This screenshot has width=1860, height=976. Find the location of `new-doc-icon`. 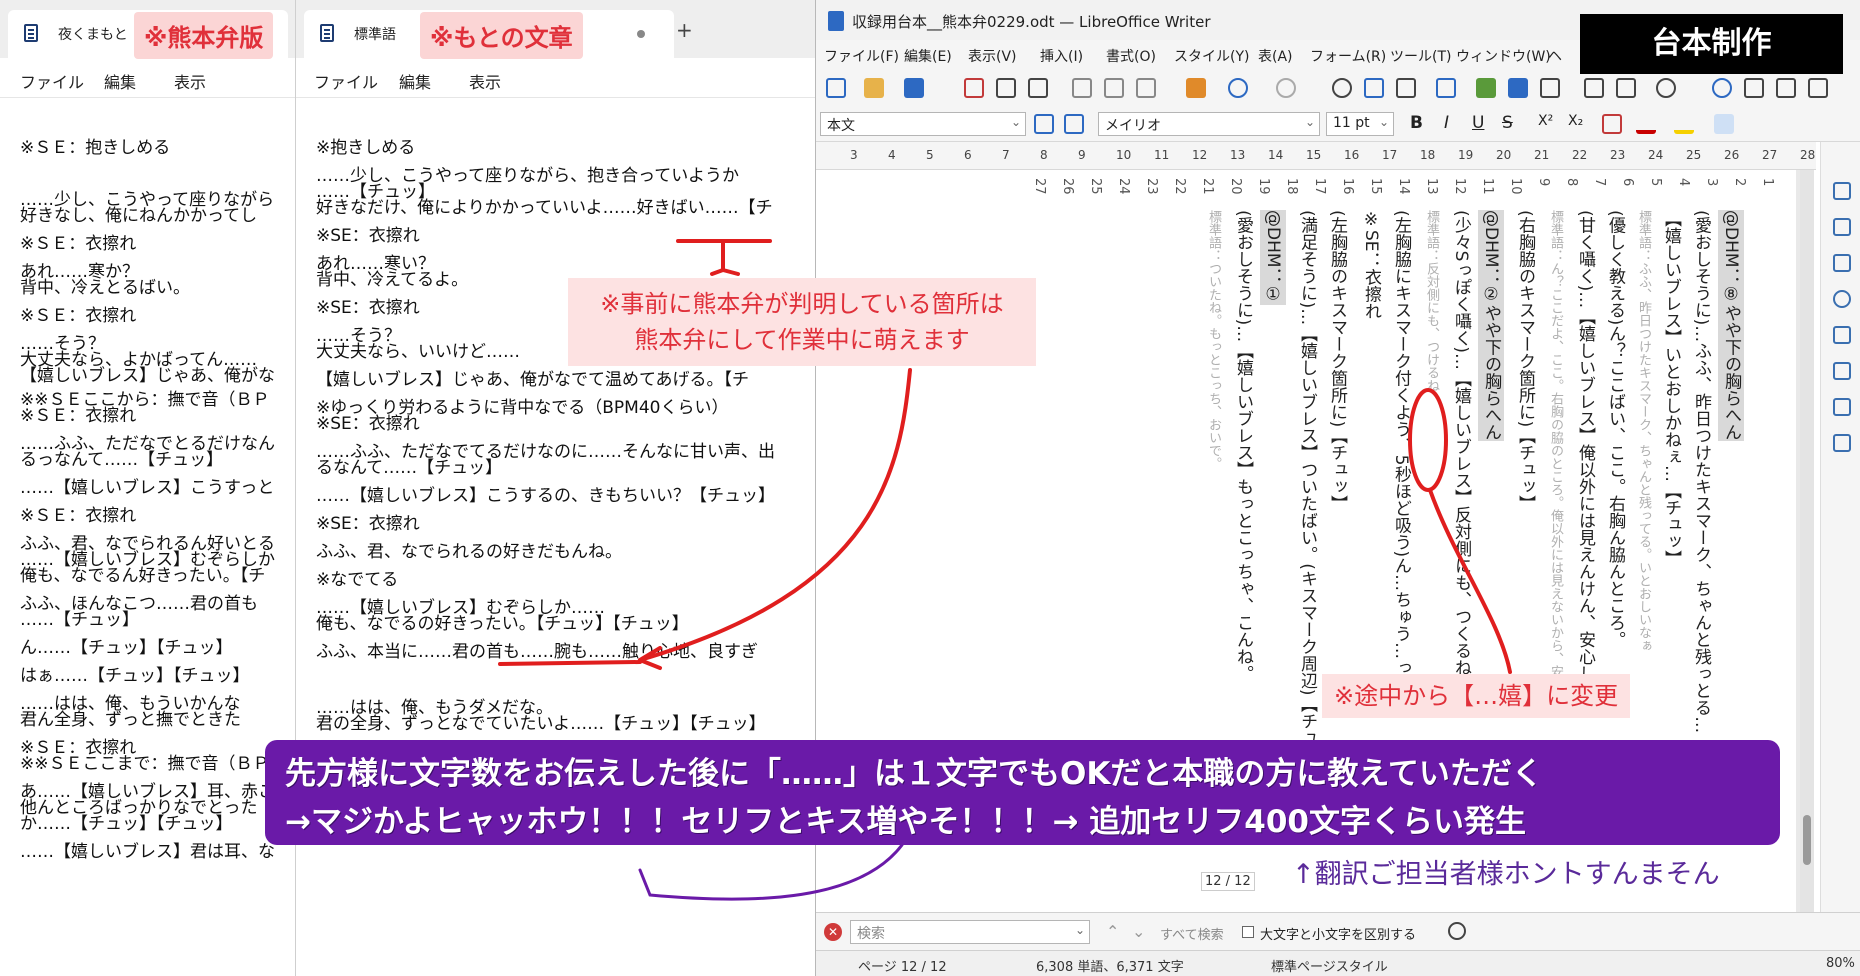

new-doc-icon is located at coordinates (836, 88).